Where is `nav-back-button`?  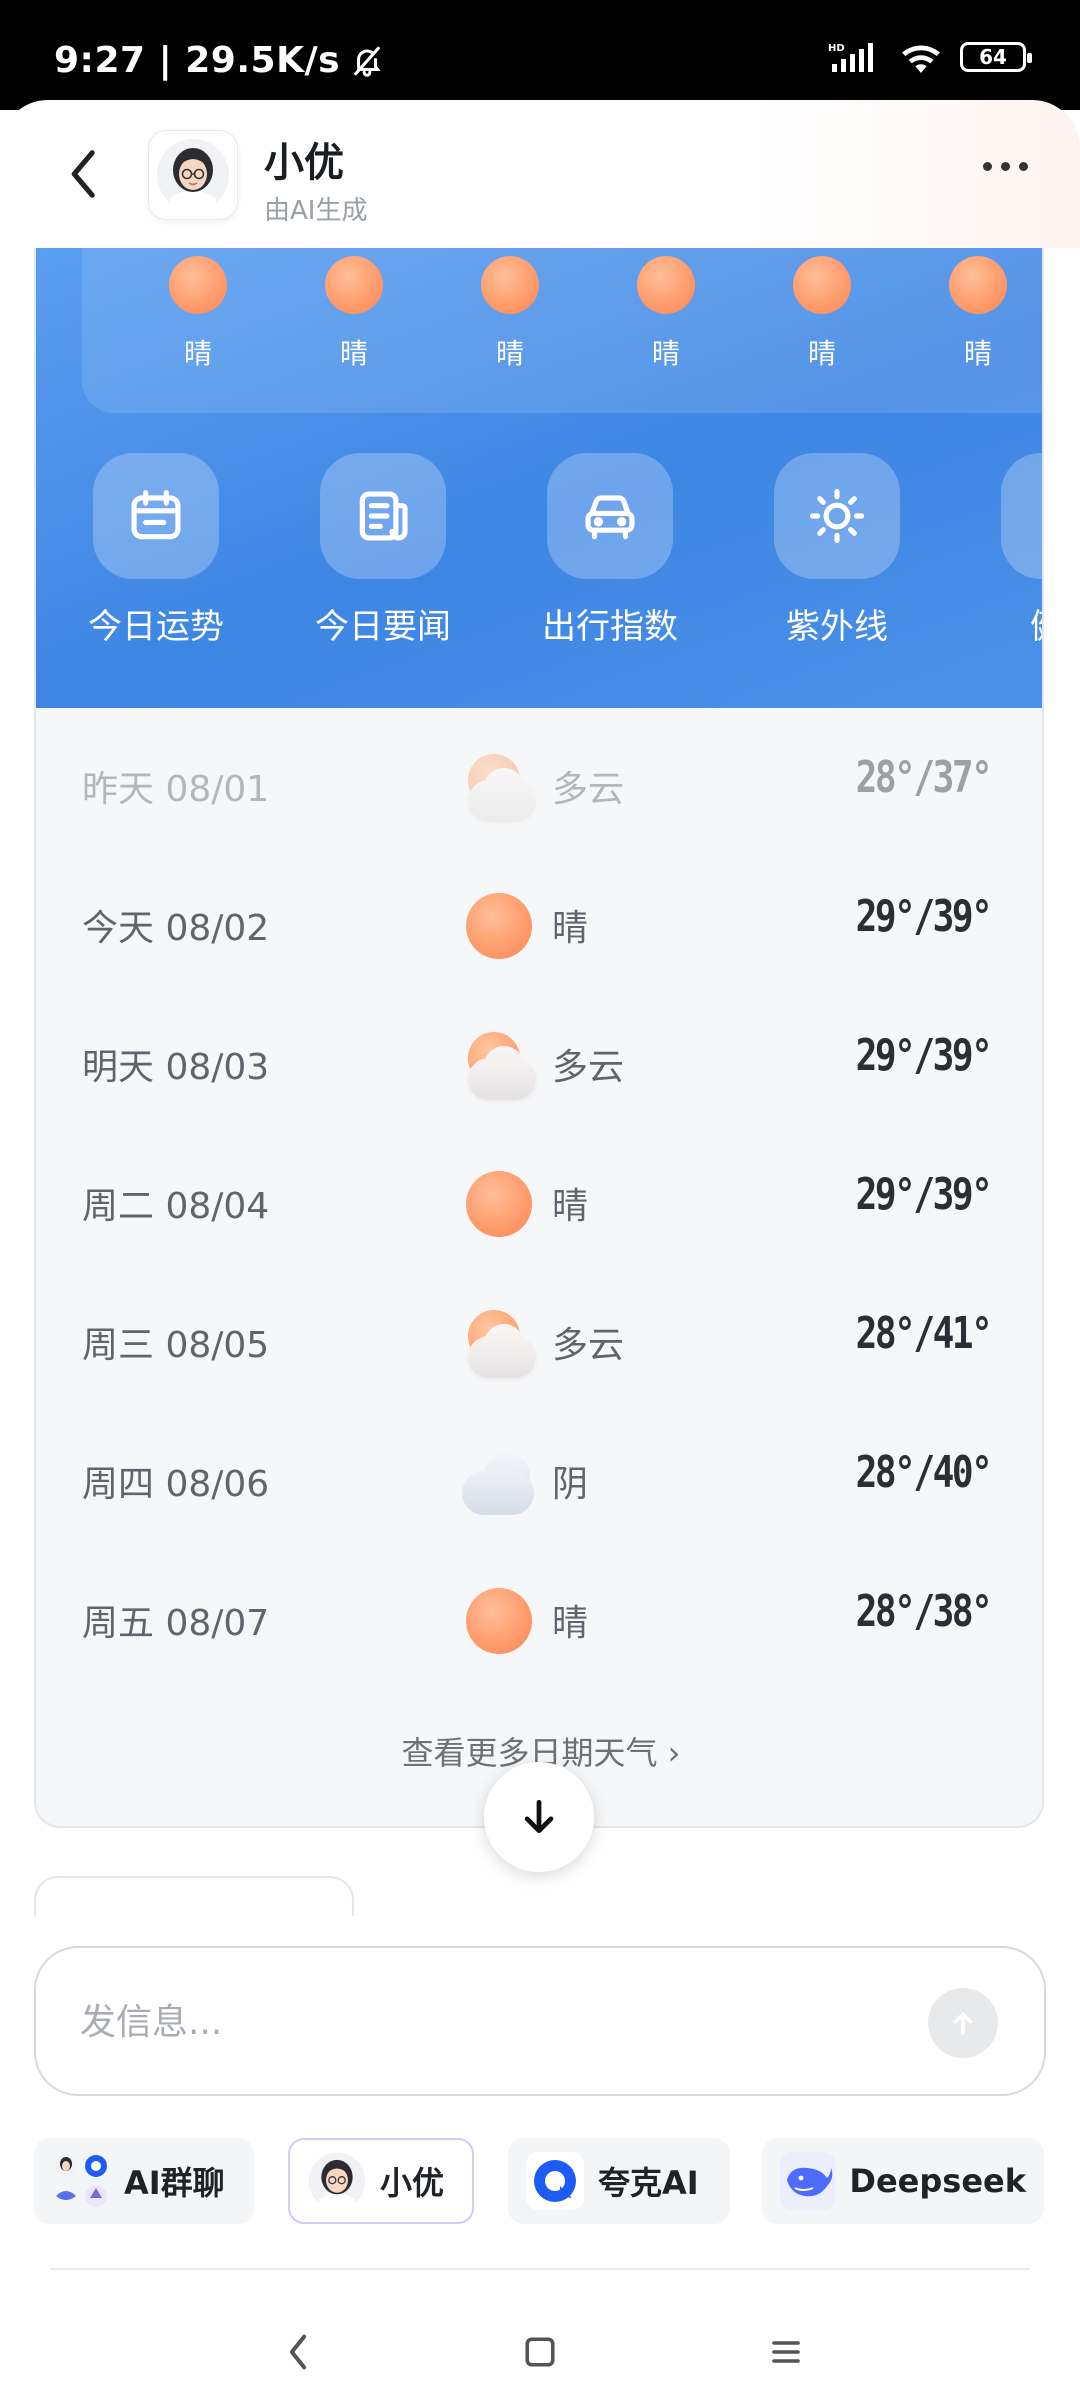
nav-back-button is located at coordinates (298, 2352).